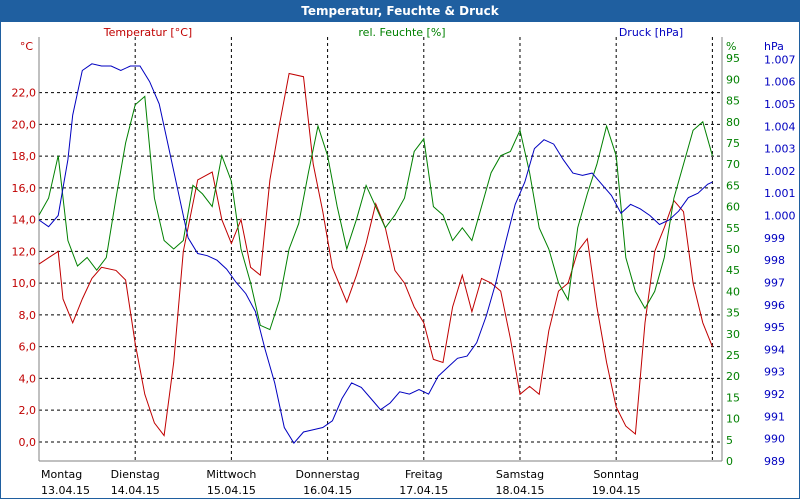  What do you see at coordinates (733, 185) in the screenshot?
I see `humidity-tick-label: 65` at bounding box center [733, 185].